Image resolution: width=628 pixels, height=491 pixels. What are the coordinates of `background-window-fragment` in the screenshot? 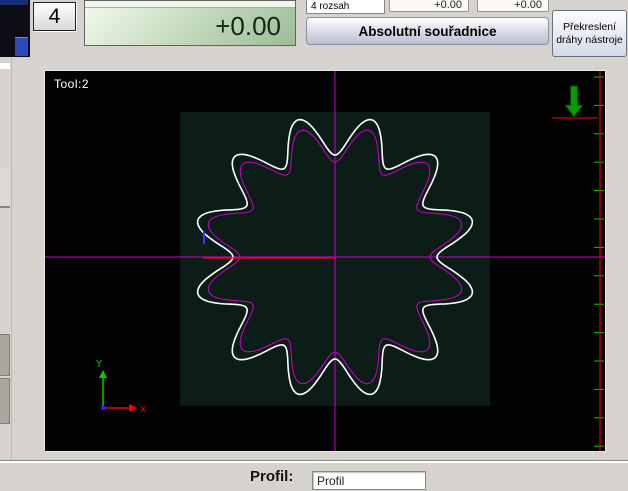 It's located at (15, 28).